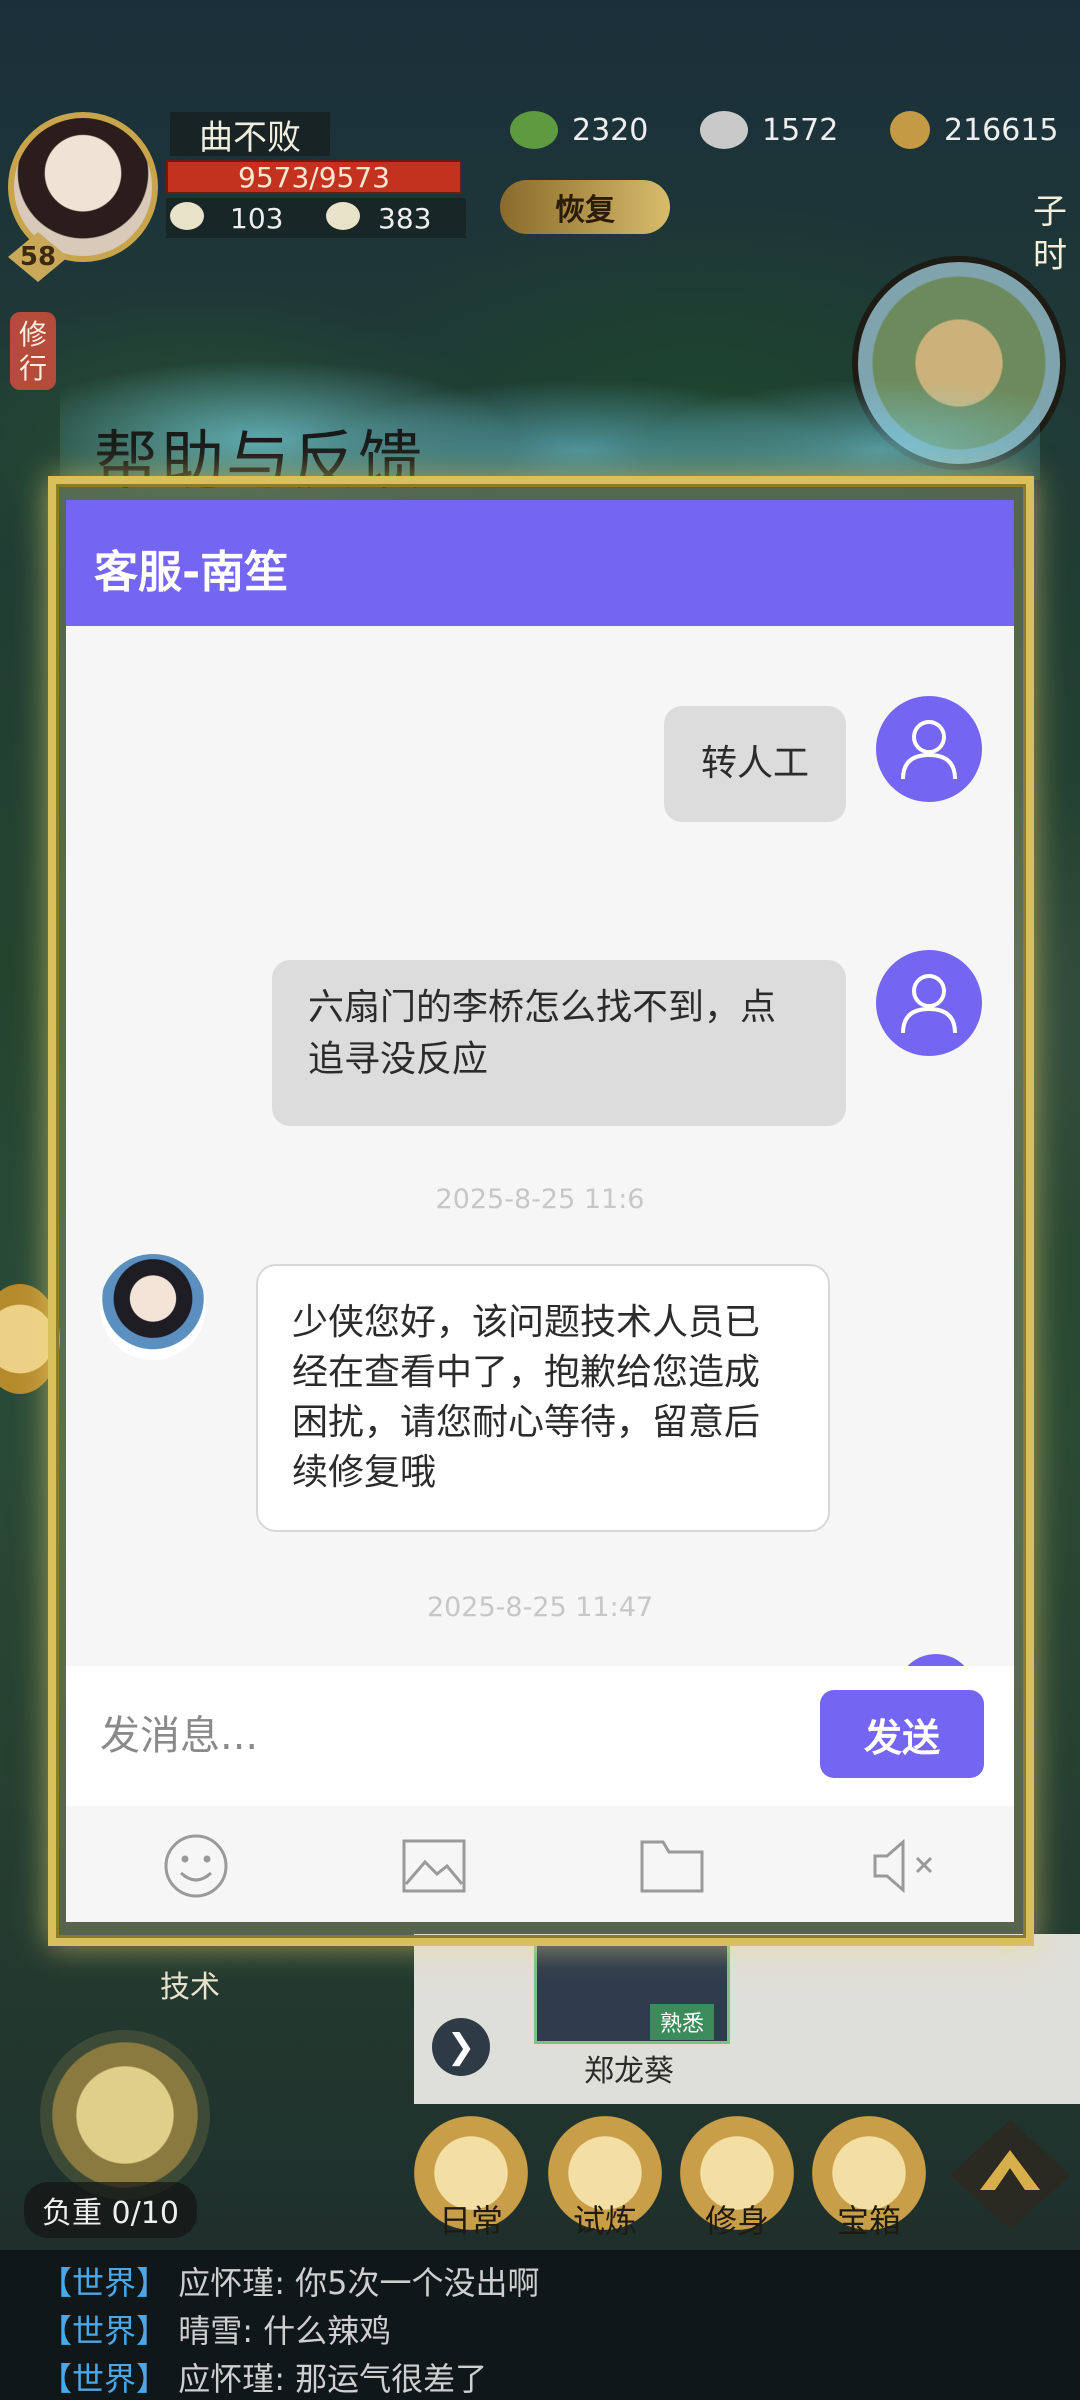 The height and width of the screenshot is (2400, 1080). Describe the element at coordinates (153, 1307) in the screenshot. I see `agent-avatar` at that location.